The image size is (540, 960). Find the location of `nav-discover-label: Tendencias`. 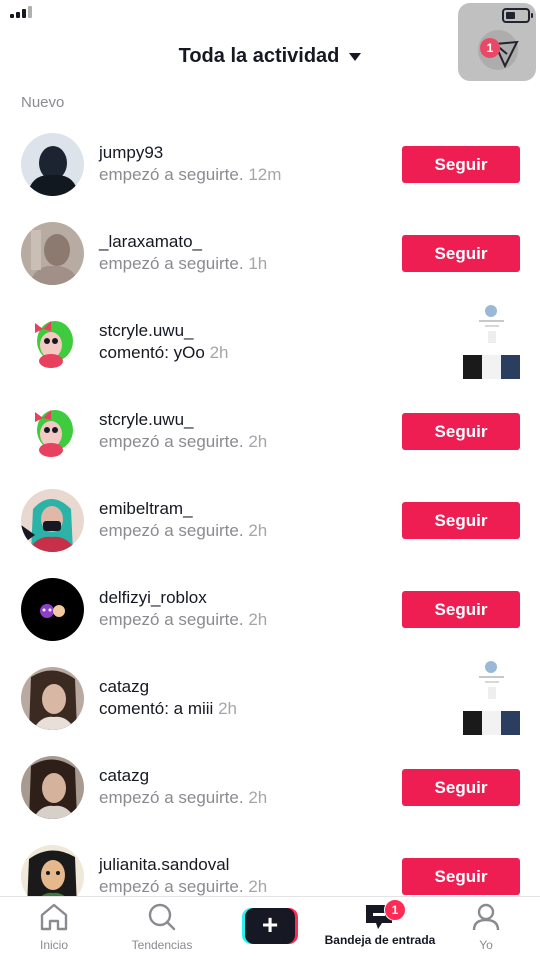

nav-discover-label: Tendencias is located at coordinates (162, 945).